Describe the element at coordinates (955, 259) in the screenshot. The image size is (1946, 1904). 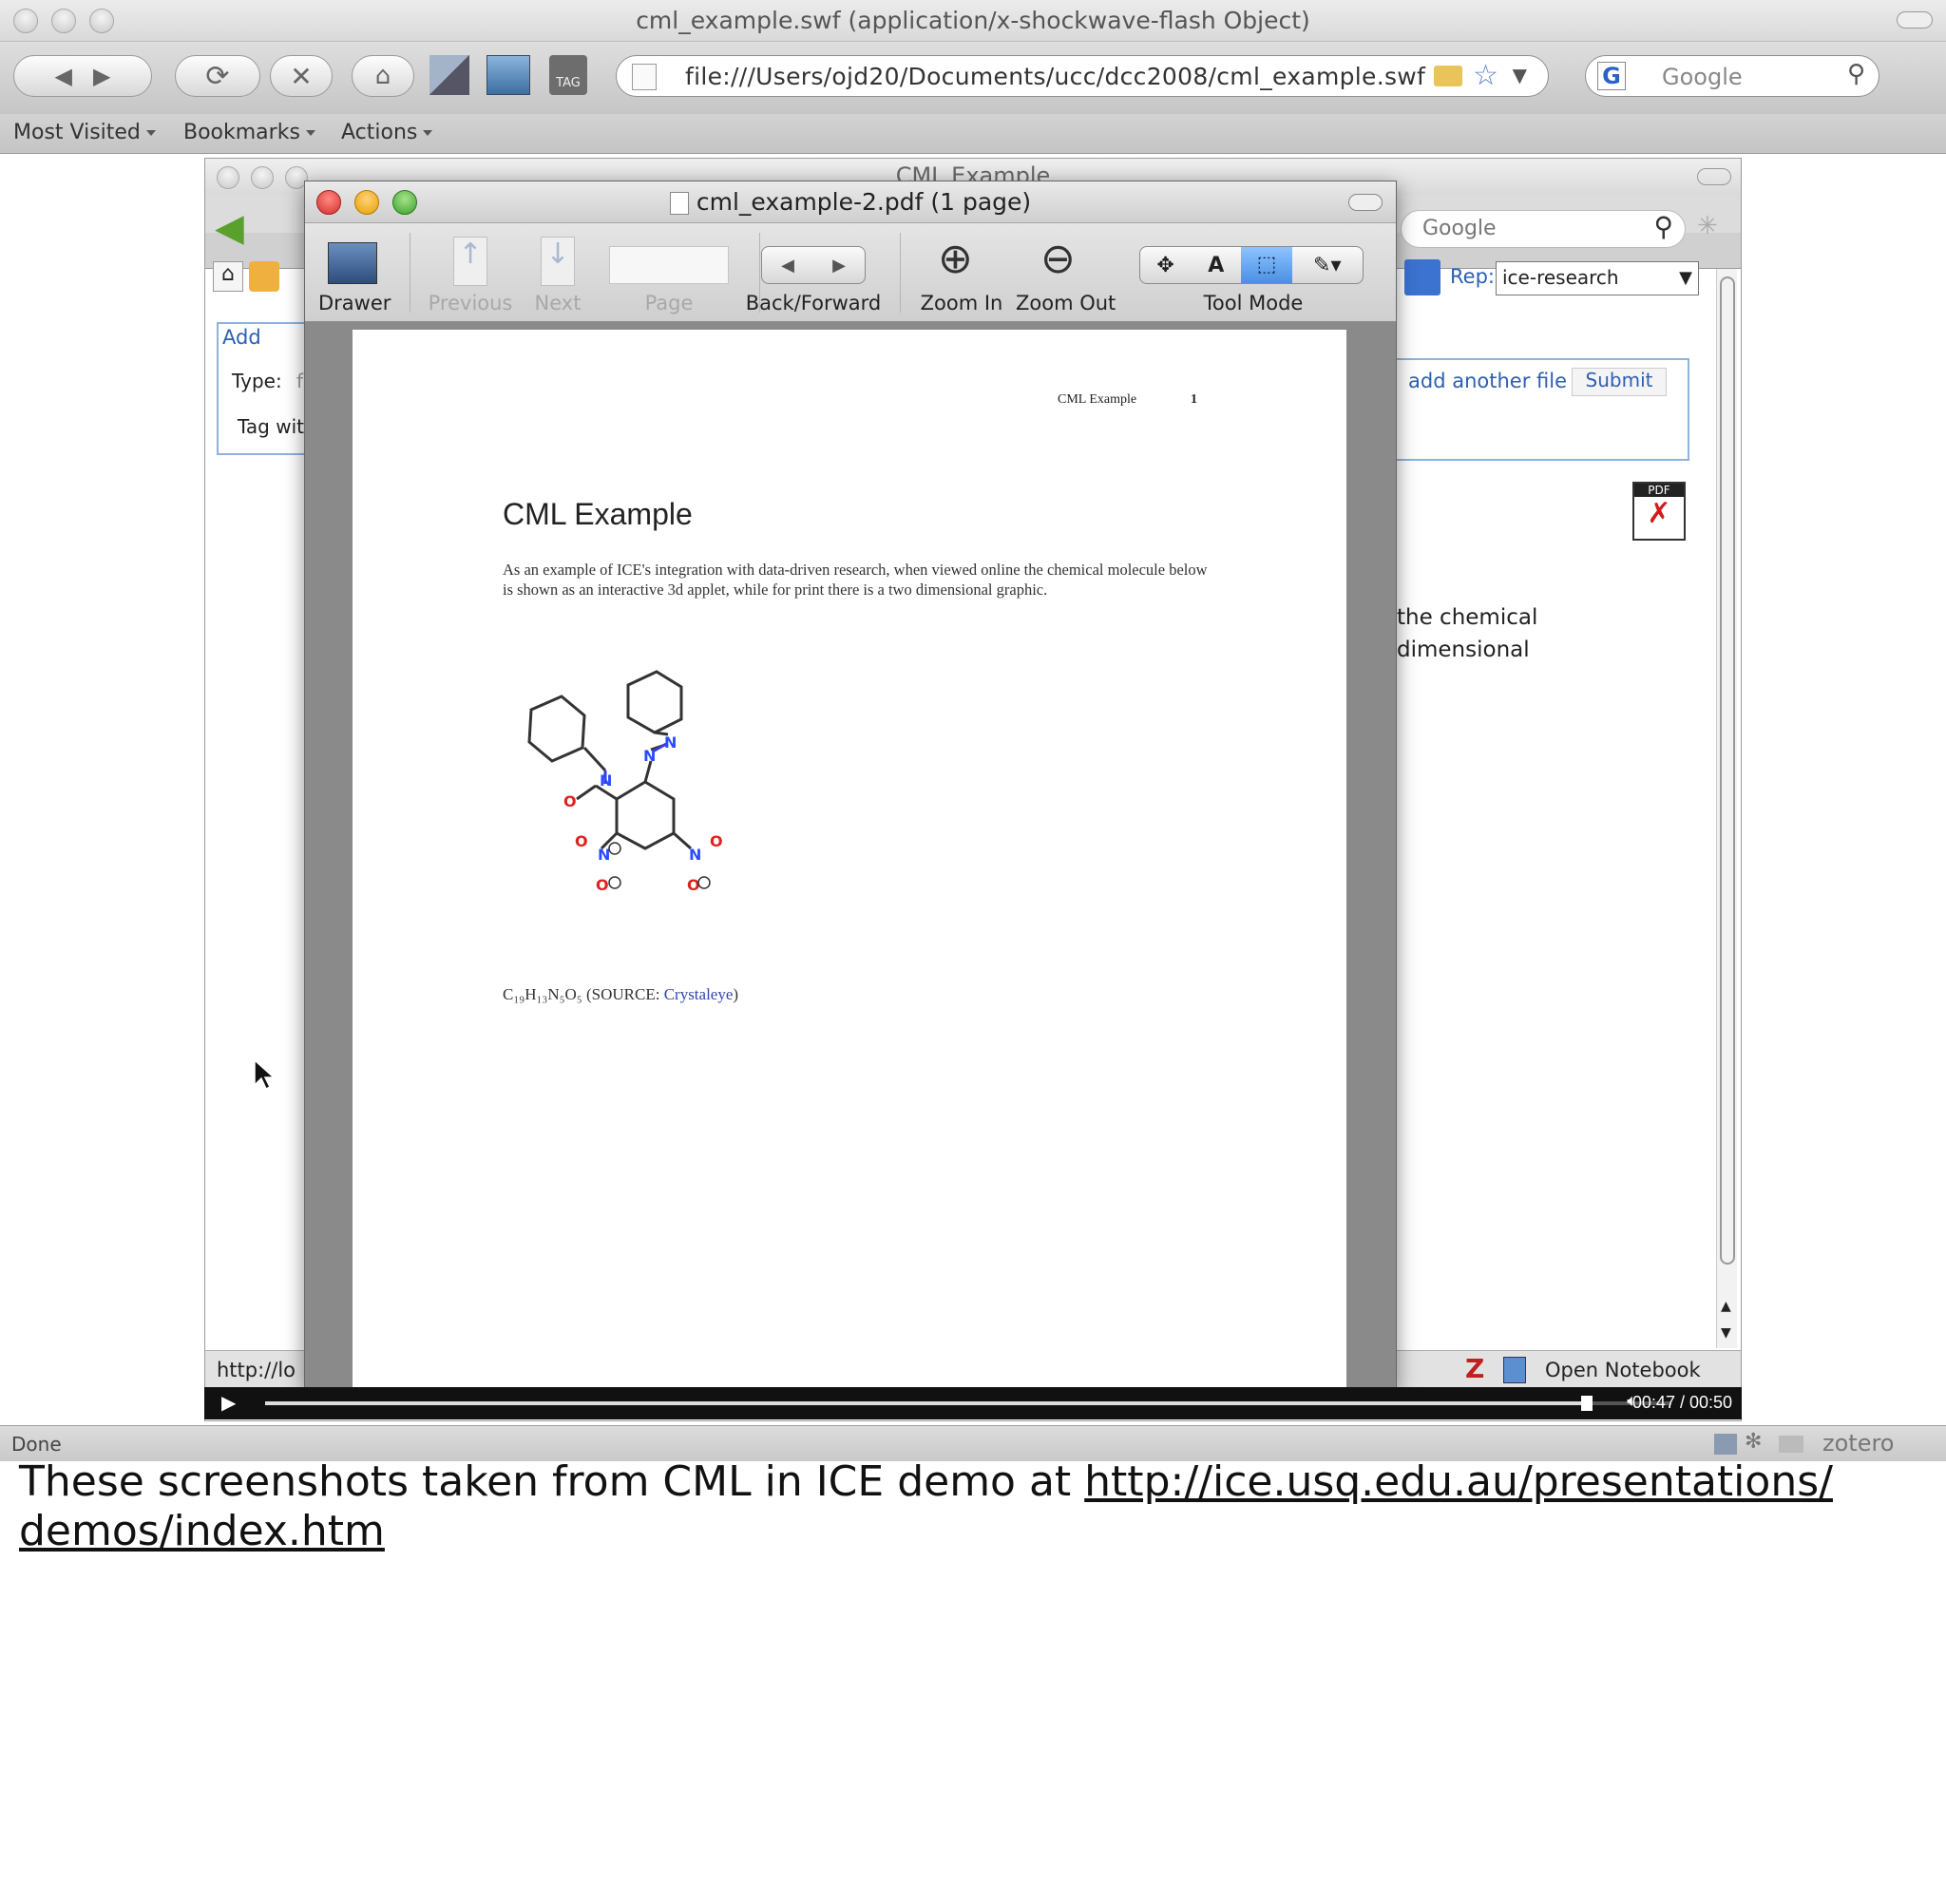
I see `zoom-in-icon: ⊕` at that location.